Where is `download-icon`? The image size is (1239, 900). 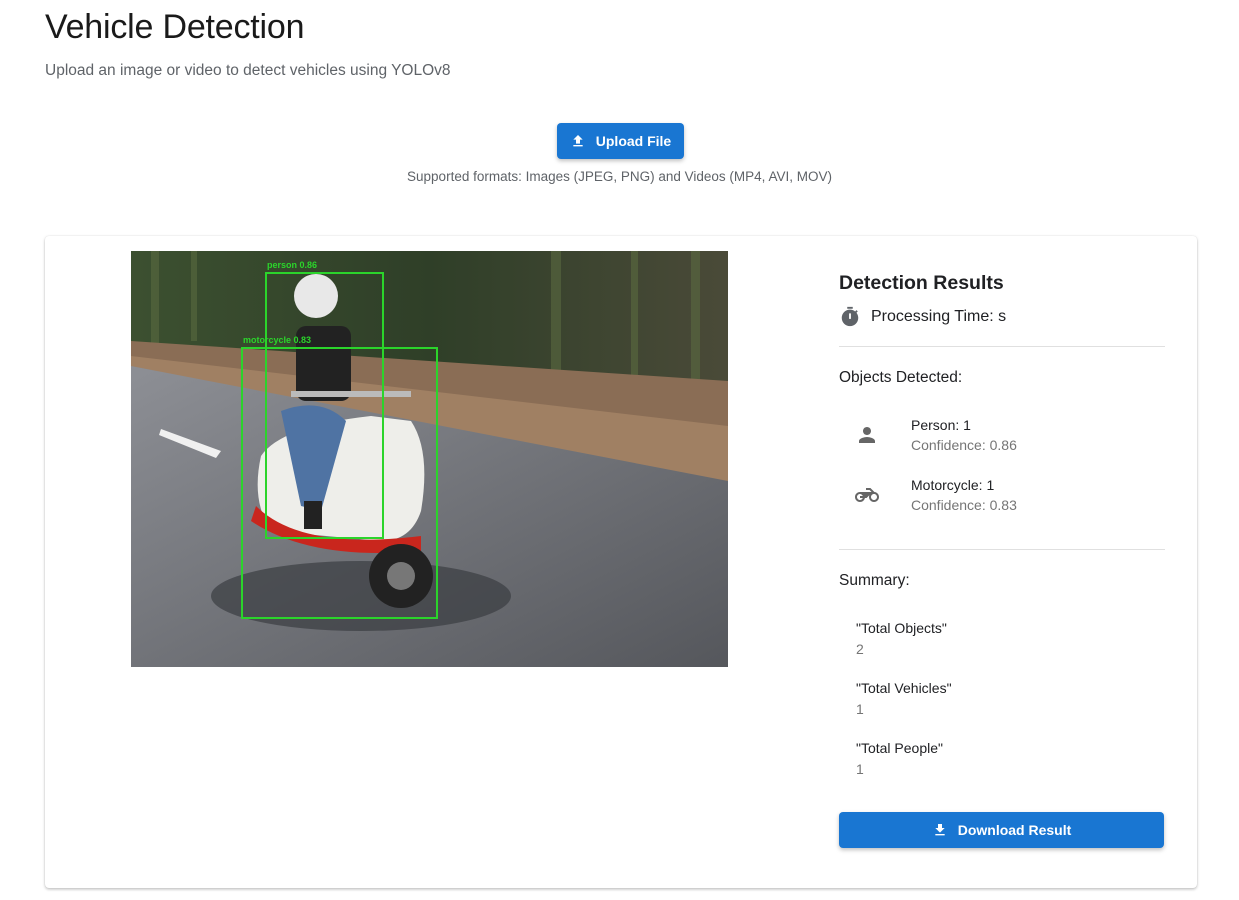
download-icon is located at coordinates (940, 830).